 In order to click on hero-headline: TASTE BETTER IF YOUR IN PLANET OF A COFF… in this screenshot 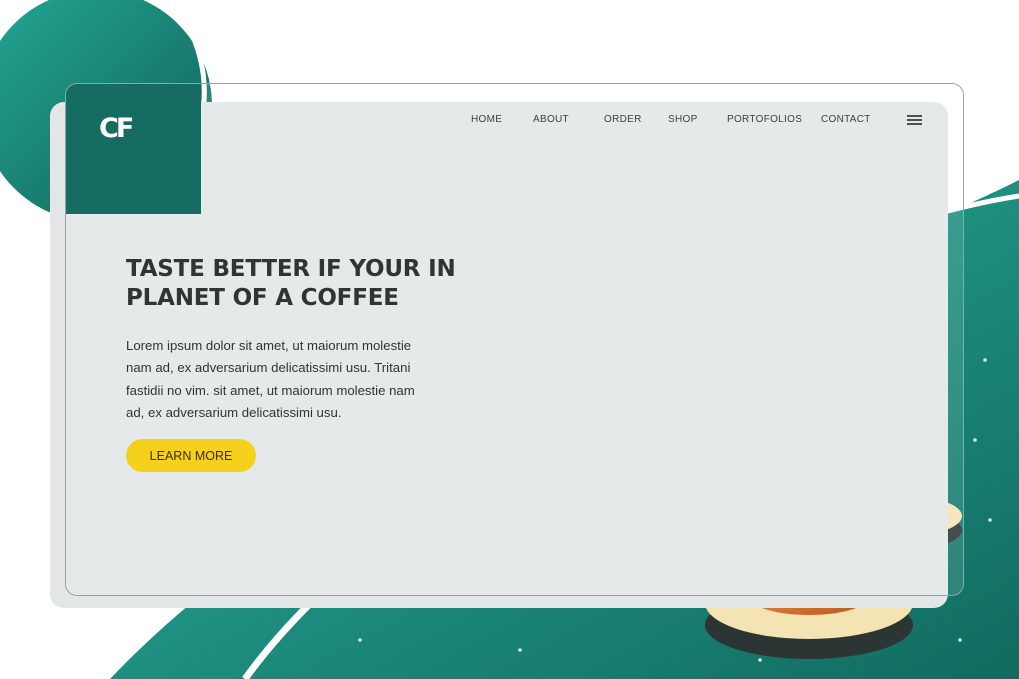, I will do `click(291, 283)`.